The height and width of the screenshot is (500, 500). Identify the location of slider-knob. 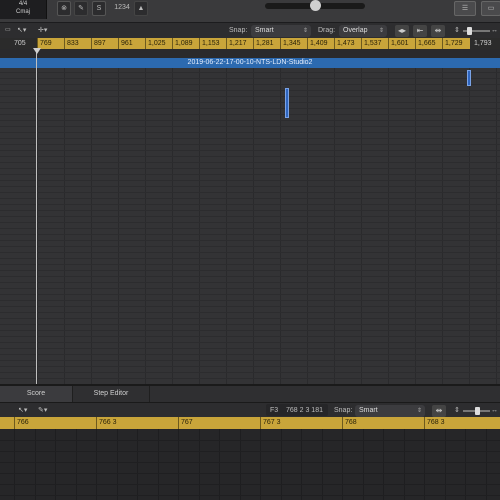
(315, 5).